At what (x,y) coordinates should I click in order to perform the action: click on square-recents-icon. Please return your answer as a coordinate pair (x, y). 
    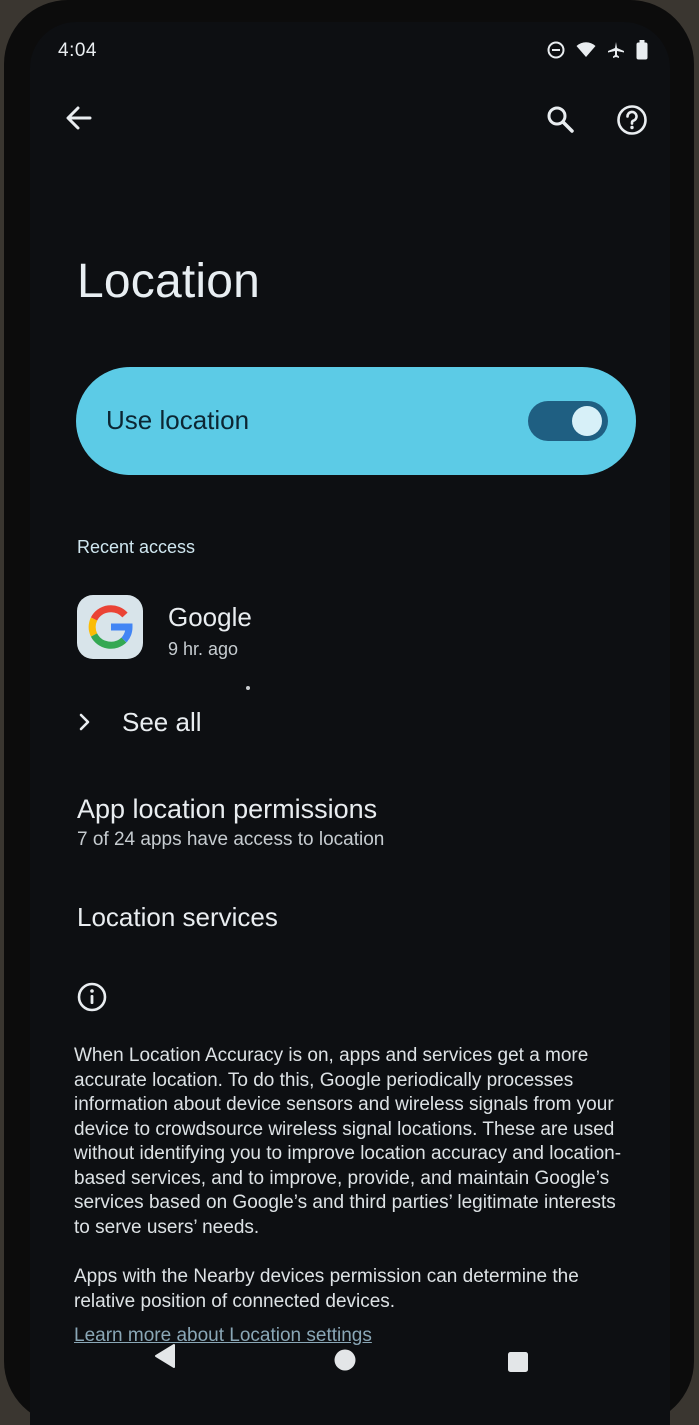
    Looking at the image, I should click on (518, 1362).